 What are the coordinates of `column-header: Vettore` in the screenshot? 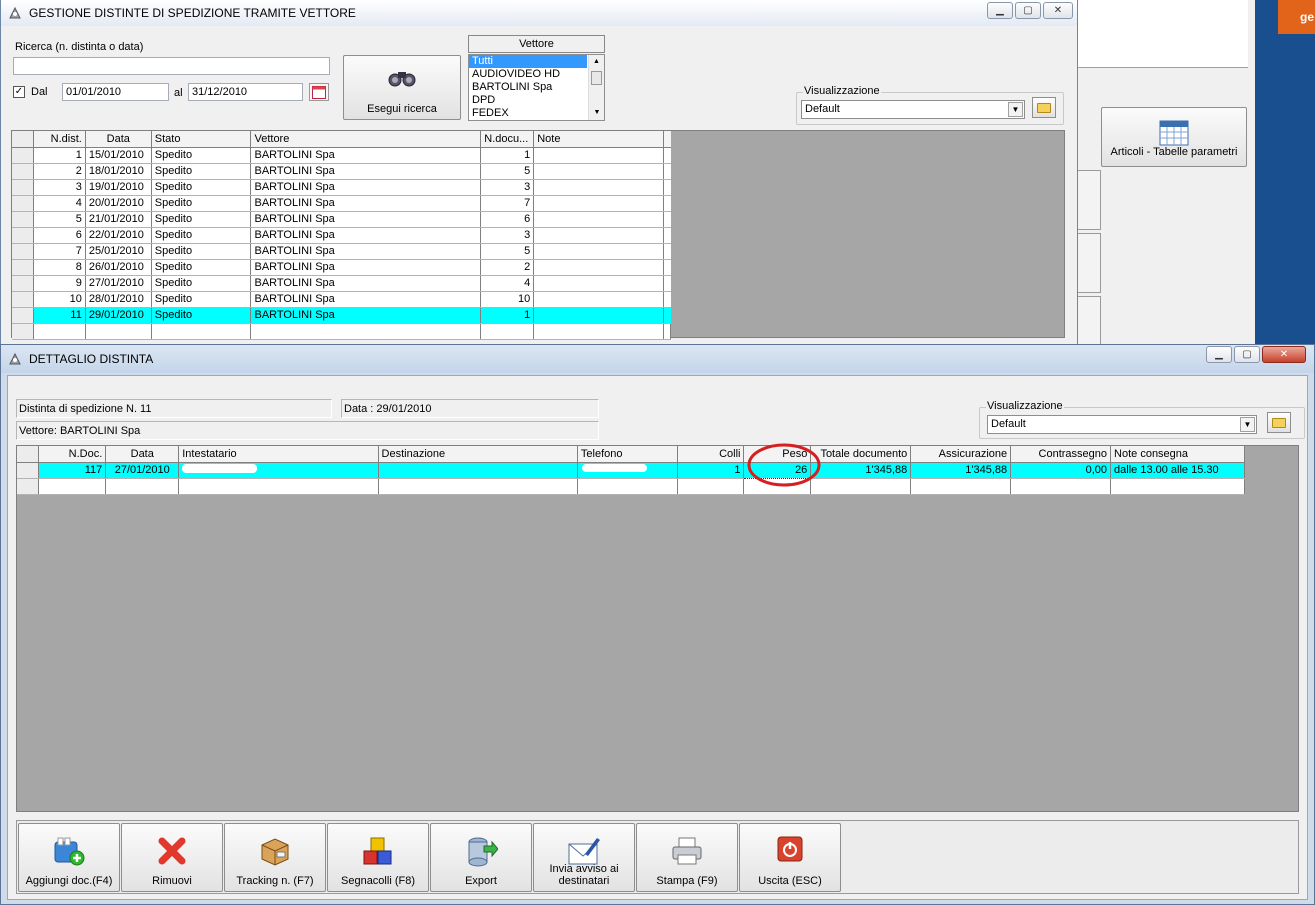 It's located at (366, 139).